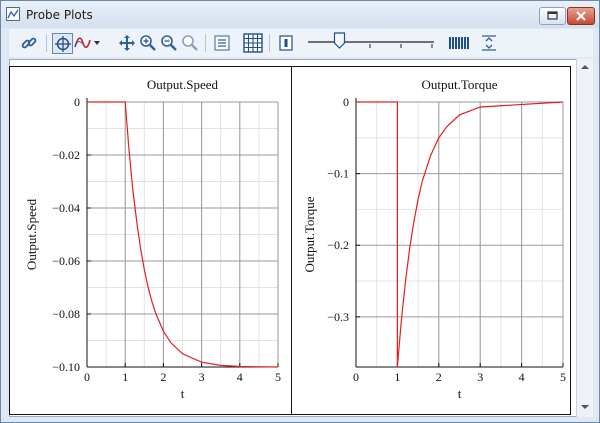 This screenshot has width=600, height=423. What do you see at coordinates (66, 155) in the screenshot?
I see `y-tick-label: −0.02` at bounding box center [66, 155].